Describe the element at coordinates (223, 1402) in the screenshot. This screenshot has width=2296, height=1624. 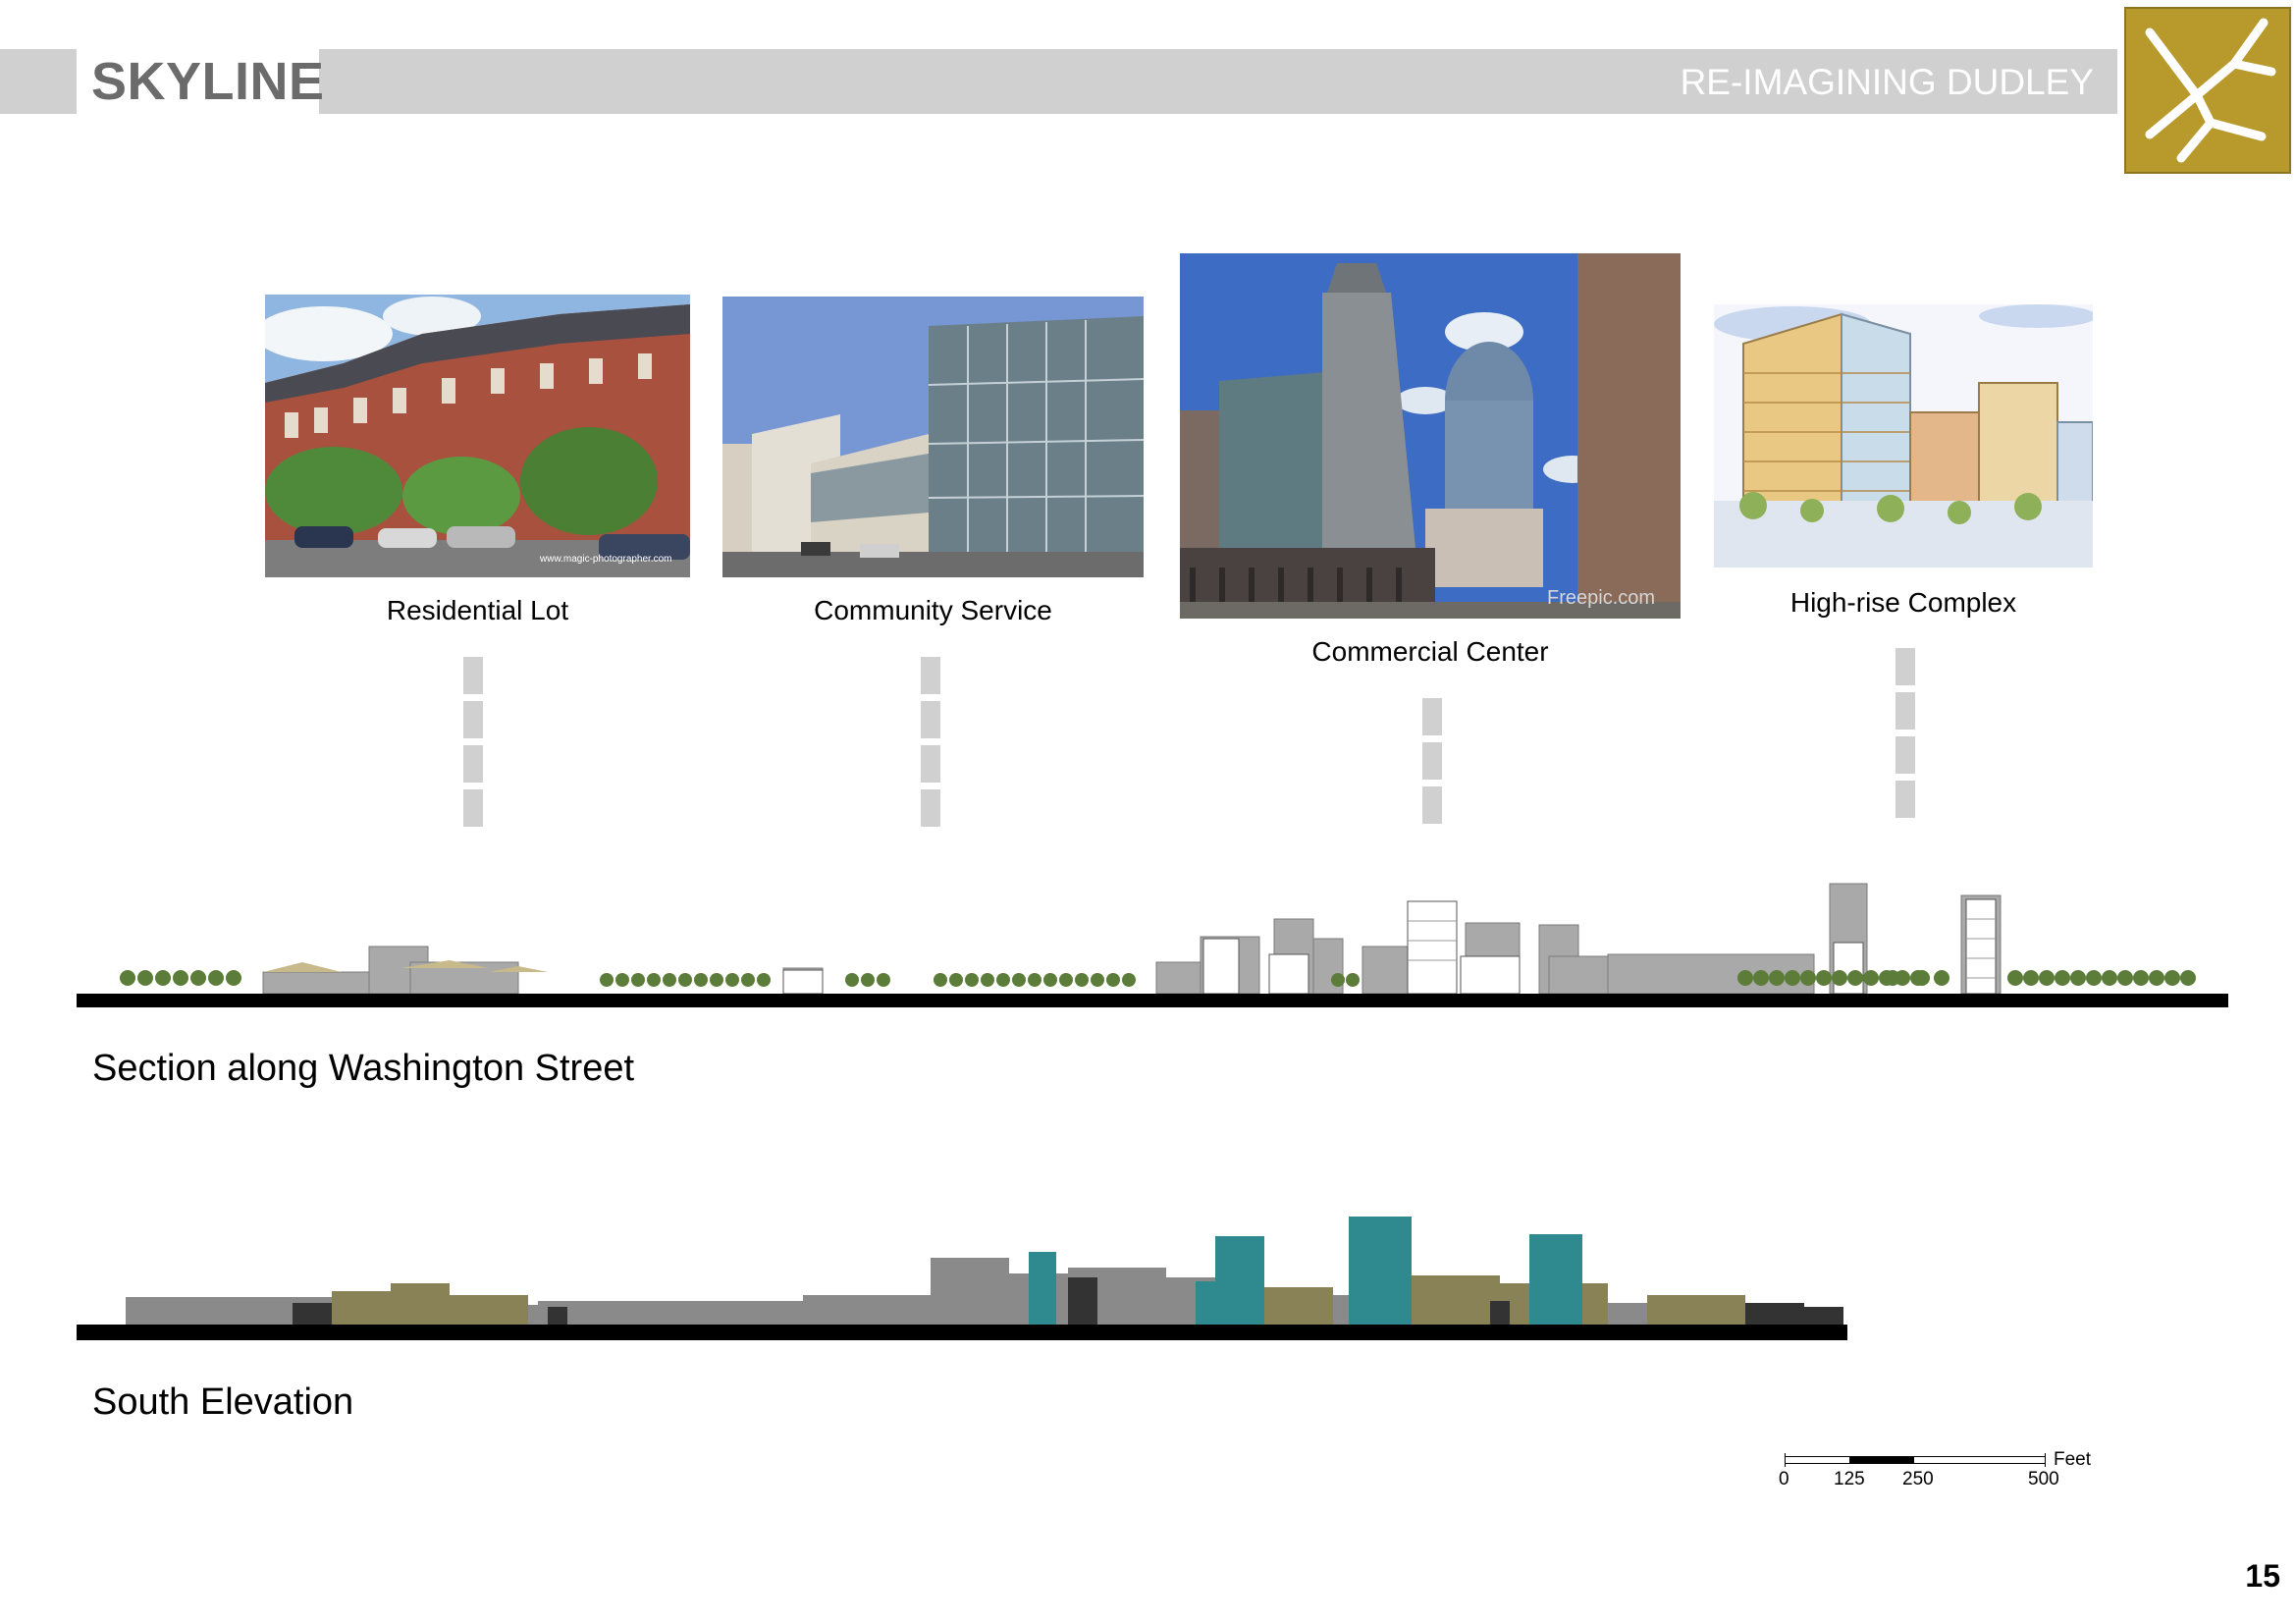
I see `south-elevation-label: South Elevation` at that location.